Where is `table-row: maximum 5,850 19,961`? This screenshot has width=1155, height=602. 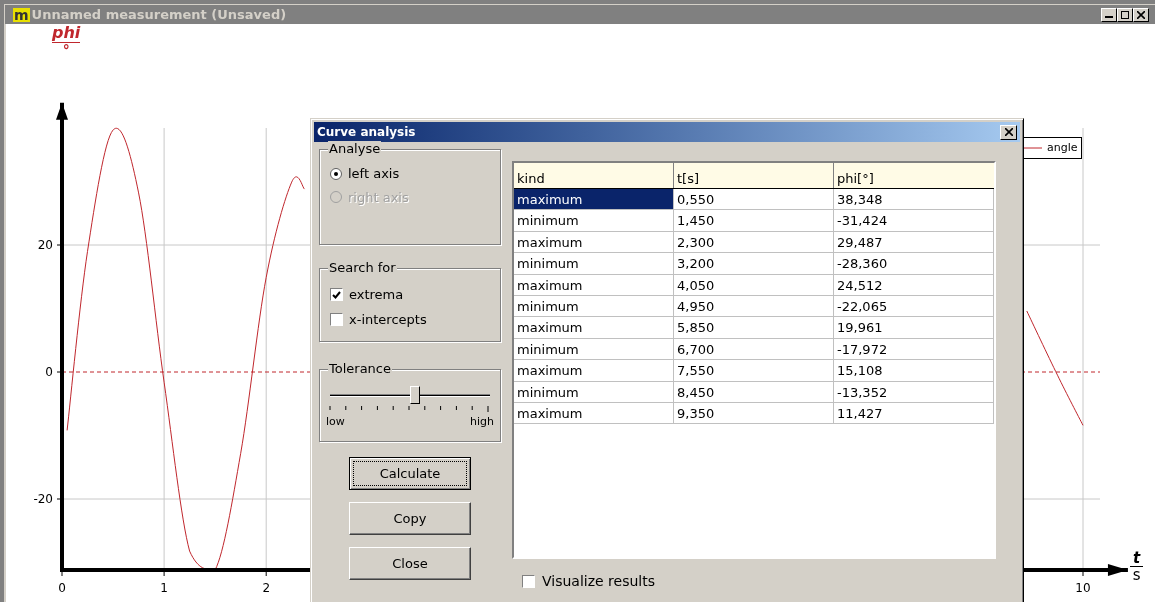 table-row: maximum 5,850 19,961 is located at coordinates (754, 328).